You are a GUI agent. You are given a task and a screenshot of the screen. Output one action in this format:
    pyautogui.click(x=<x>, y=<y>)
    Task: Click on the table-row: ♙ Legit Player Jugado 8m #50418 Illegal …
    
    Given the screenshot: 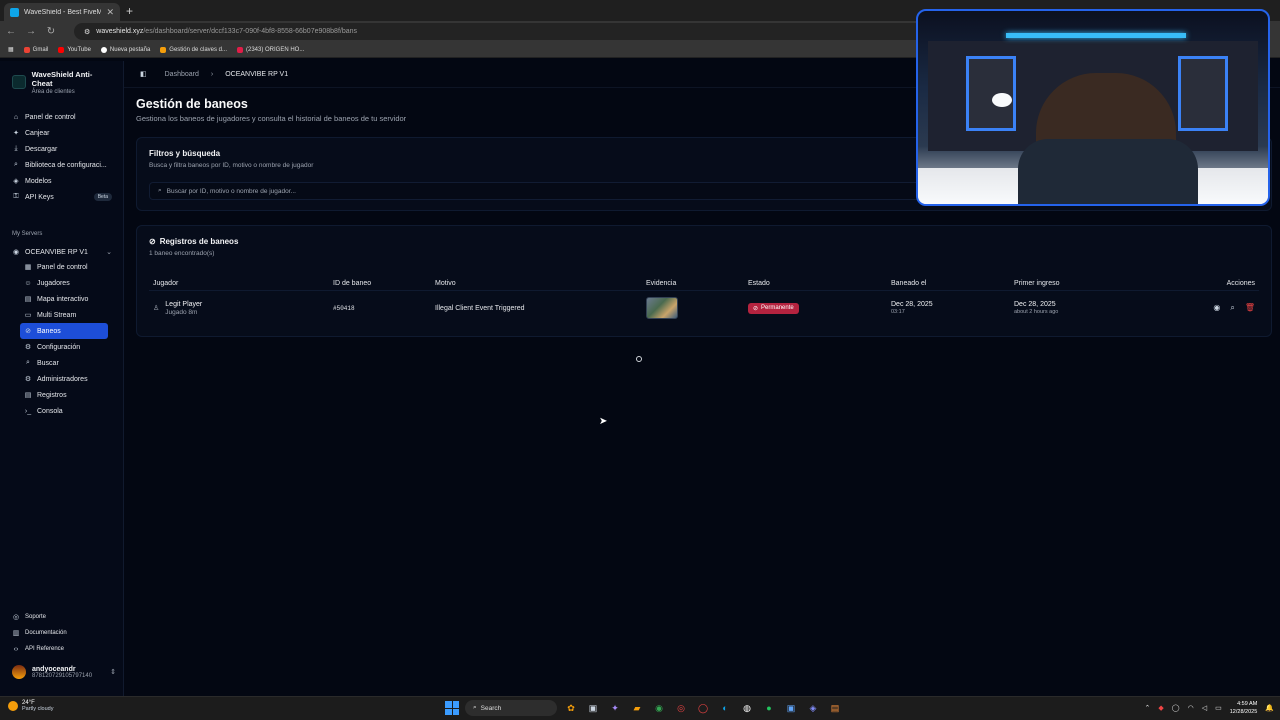 What is the action you would take?
    pyautogui.click(x=704, y=308)
    